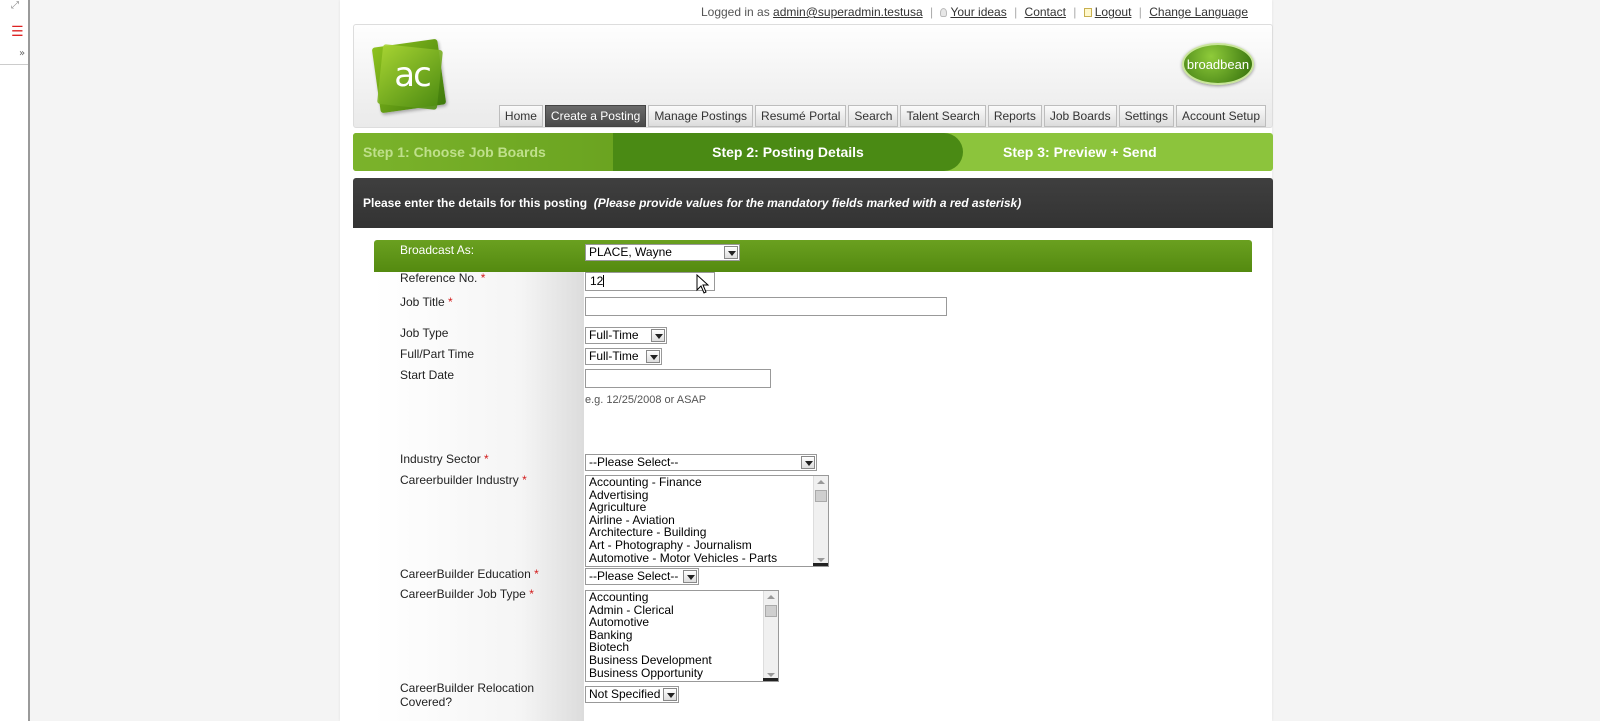  Describe the element at coordinates (943, 116) in the screenshot. I see `nav-tab-talent-search: Talent Search` at that location.